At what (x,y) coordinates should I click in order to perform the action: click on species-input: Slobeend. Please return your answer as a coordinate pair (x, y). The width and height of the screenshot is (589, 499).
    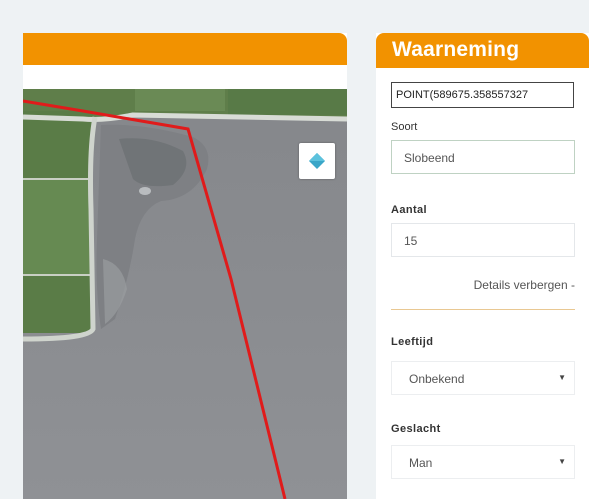
    Looking at the image, I should click on (483, 157).